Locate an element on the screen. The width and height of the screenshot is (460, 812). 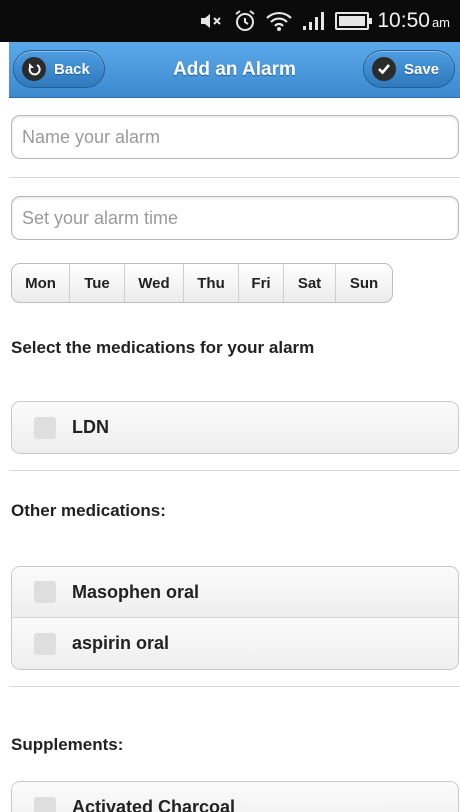
other-medications-list: Masophen oral aspirin oral is located at coordinates (235, 618).